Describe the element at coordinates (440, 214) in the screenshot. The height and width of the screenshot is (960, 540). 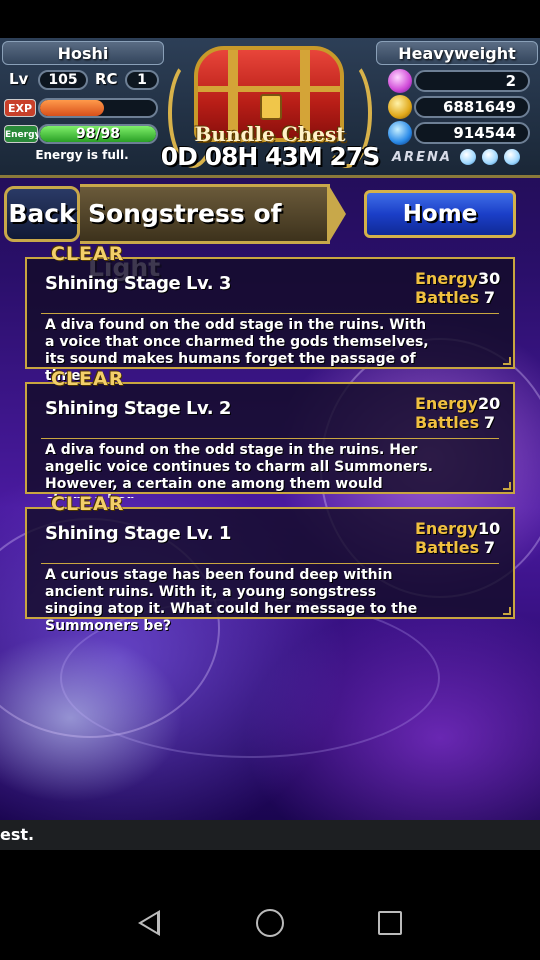
I see `home-button: Home` at that location.